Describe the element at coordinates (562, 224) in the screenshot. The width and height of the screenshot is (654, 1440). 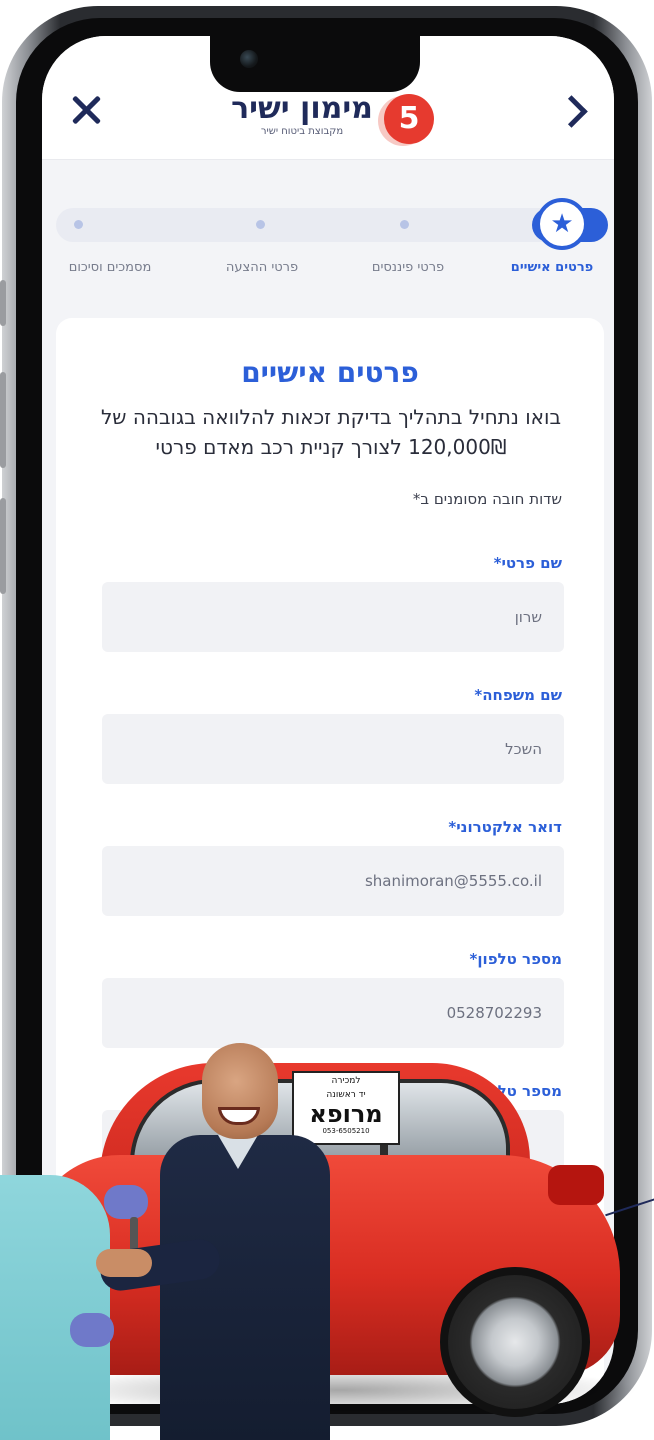
I see `star-icon: ★` at that location.